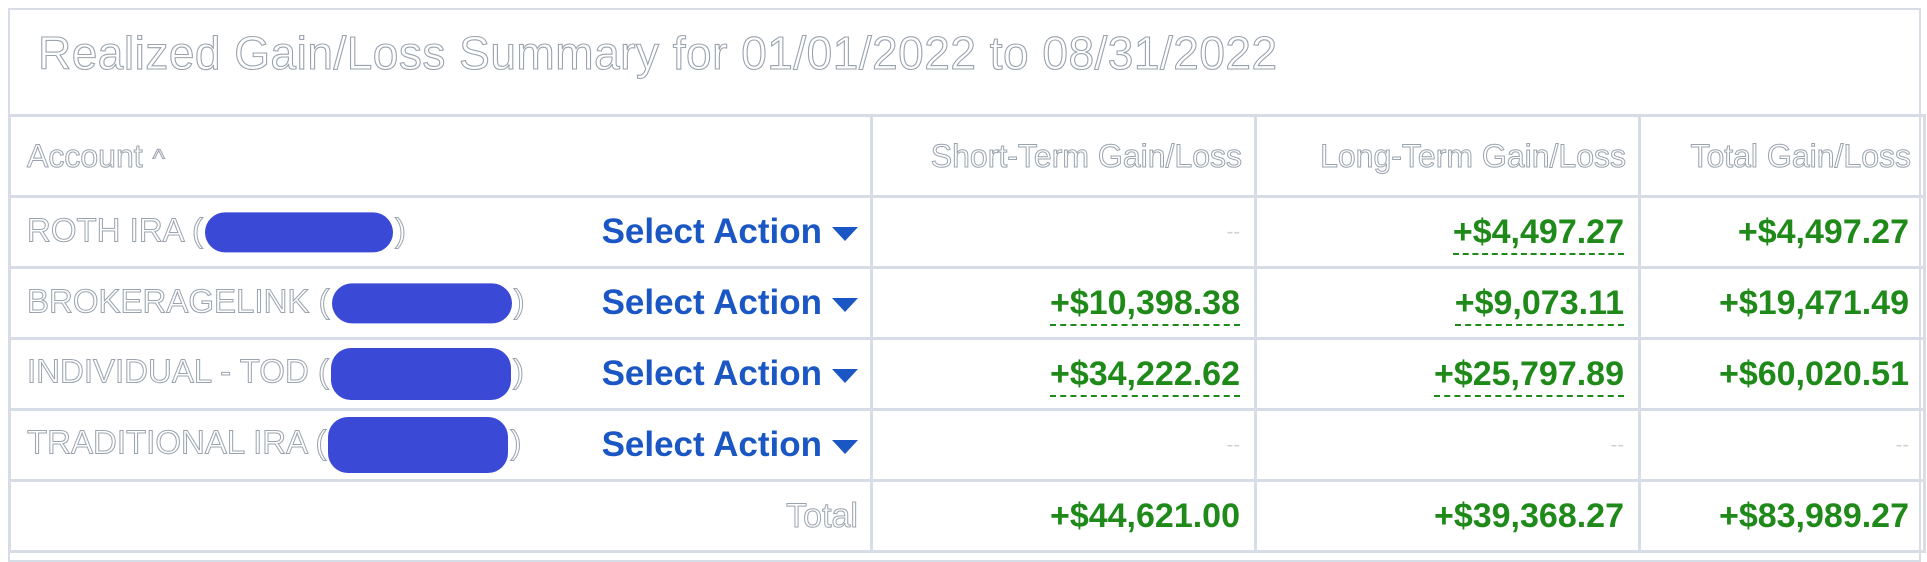  Describe the element at coordinates (1782, 374) in the screenshot. I see `total-value: +$60,020.51` at that location.